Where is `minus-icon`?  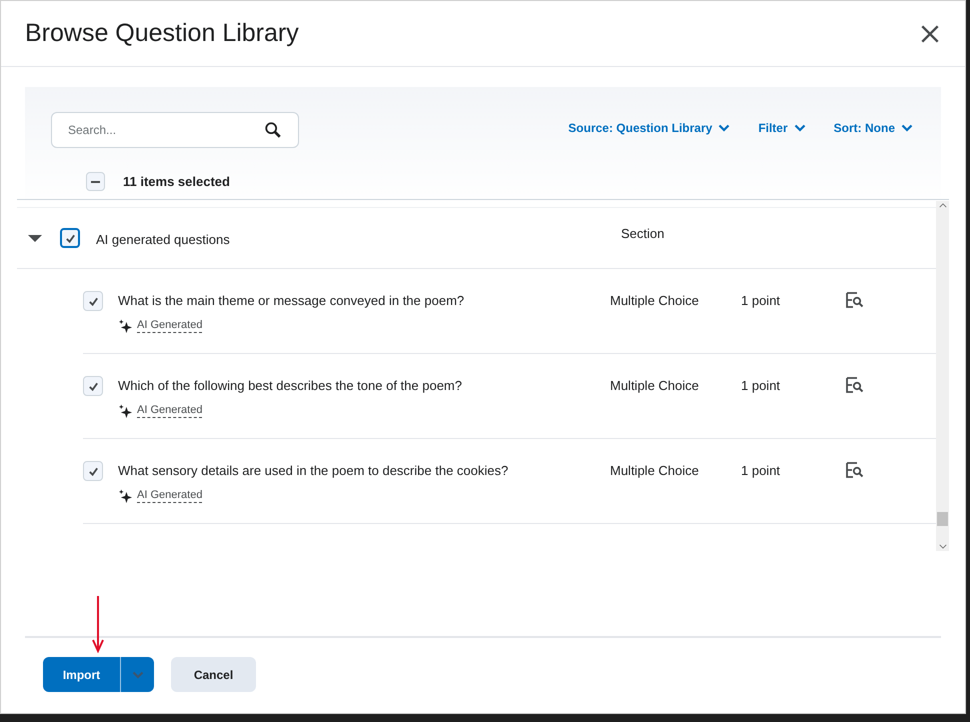
minus-icon is located at coordinates (95, 181).